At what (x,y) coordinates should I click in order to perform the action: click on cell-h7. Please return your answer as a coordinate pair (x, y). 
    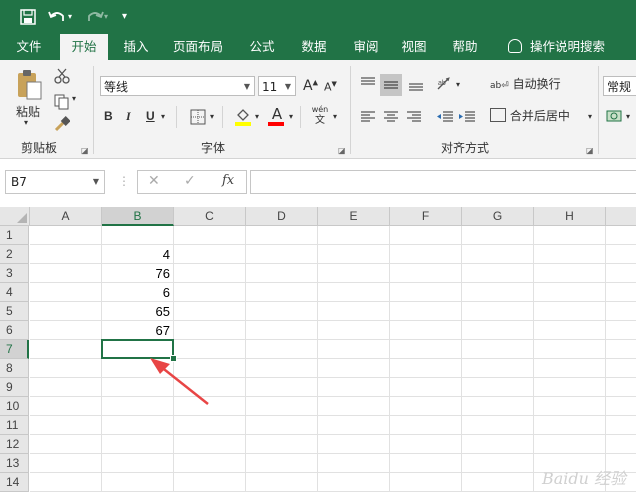
    Looking at the image, I should click on (570, 349).